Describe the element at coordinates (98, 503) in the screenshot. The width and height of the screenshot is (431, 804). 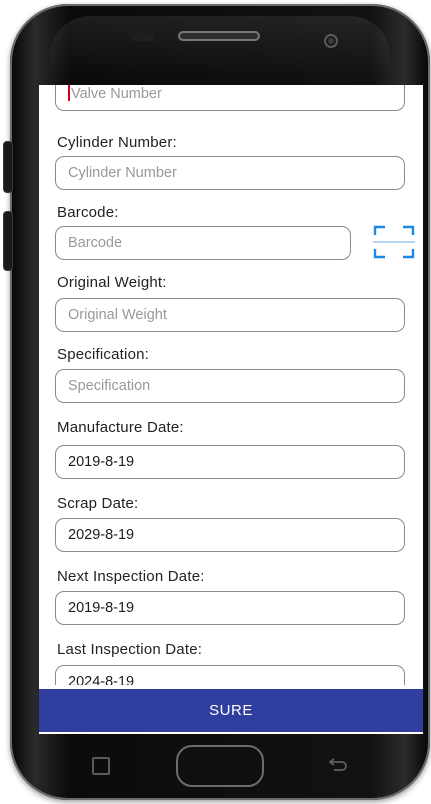
I see `scrap-date-label: Scrap Date:` at that location.